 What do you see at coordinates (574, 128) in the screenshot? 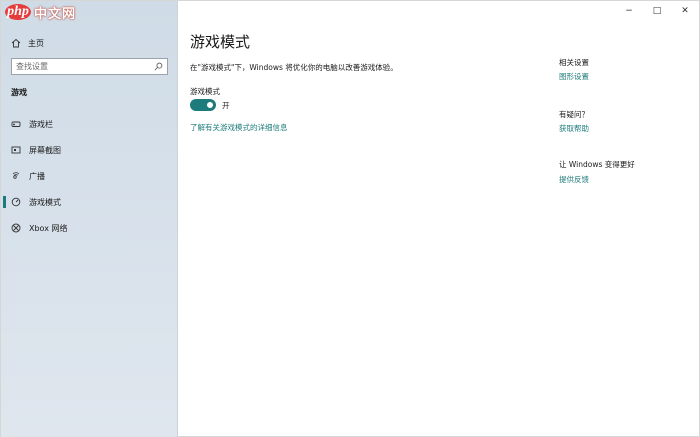
I see `get-help-link: 获取帮助` at bounding box center [574, 128].